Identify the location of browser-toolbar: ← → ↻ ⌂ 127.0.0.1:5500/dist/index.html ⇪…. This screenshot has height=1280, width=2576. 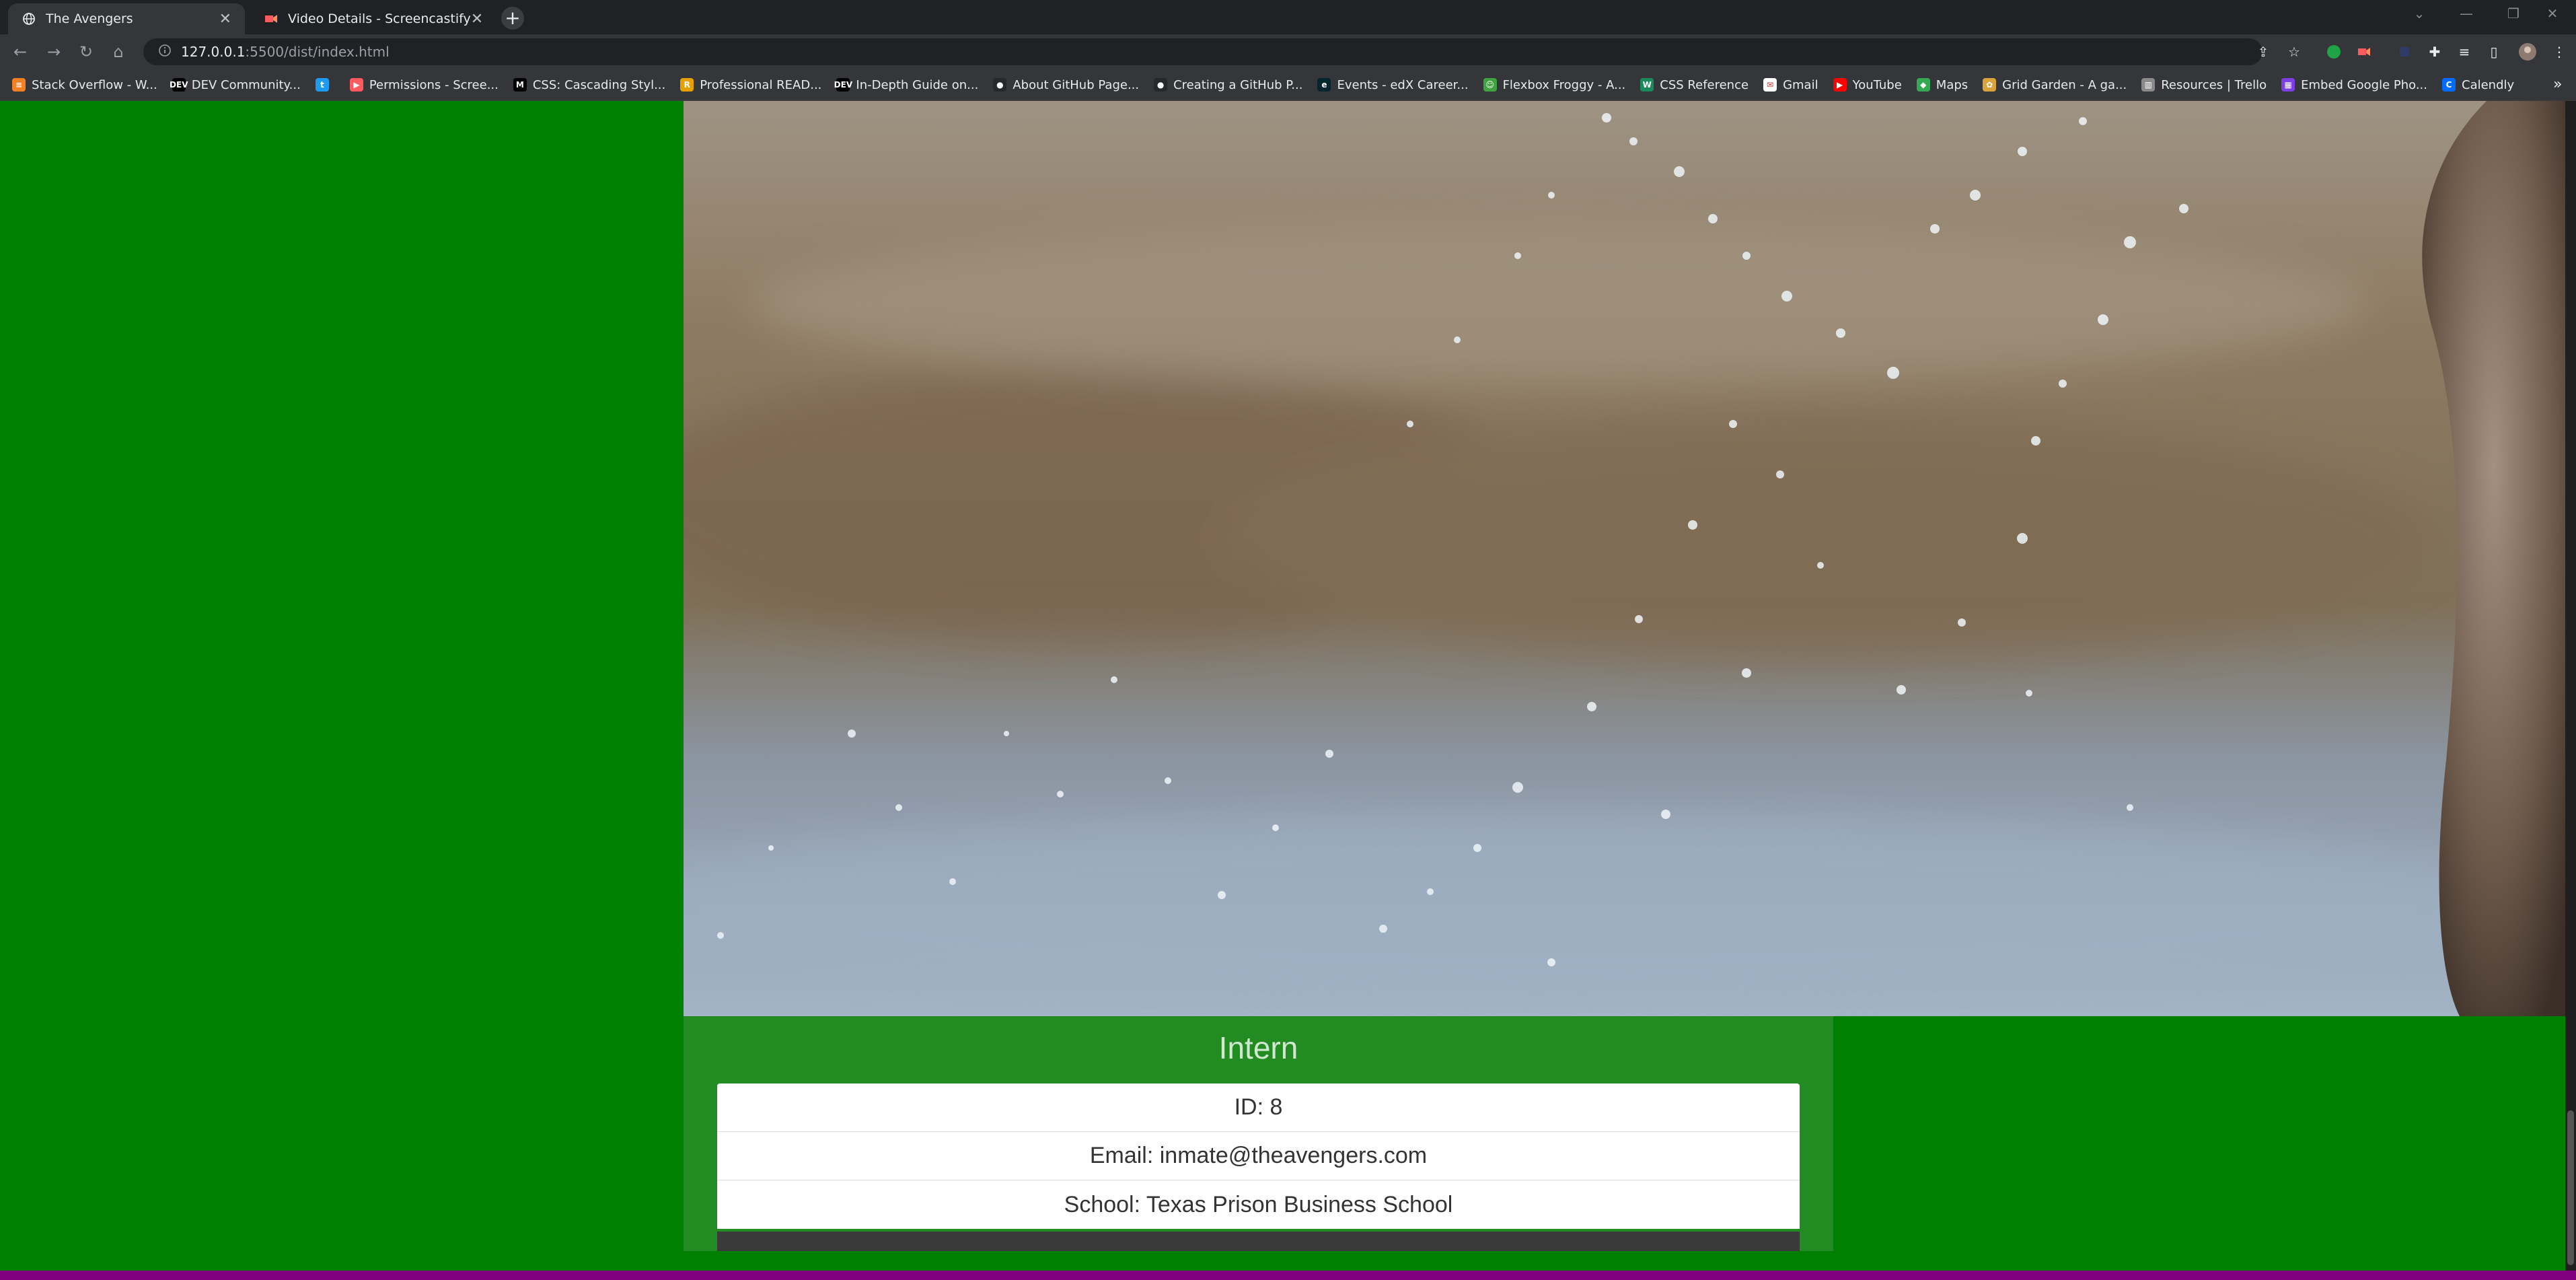
(1288, 51).